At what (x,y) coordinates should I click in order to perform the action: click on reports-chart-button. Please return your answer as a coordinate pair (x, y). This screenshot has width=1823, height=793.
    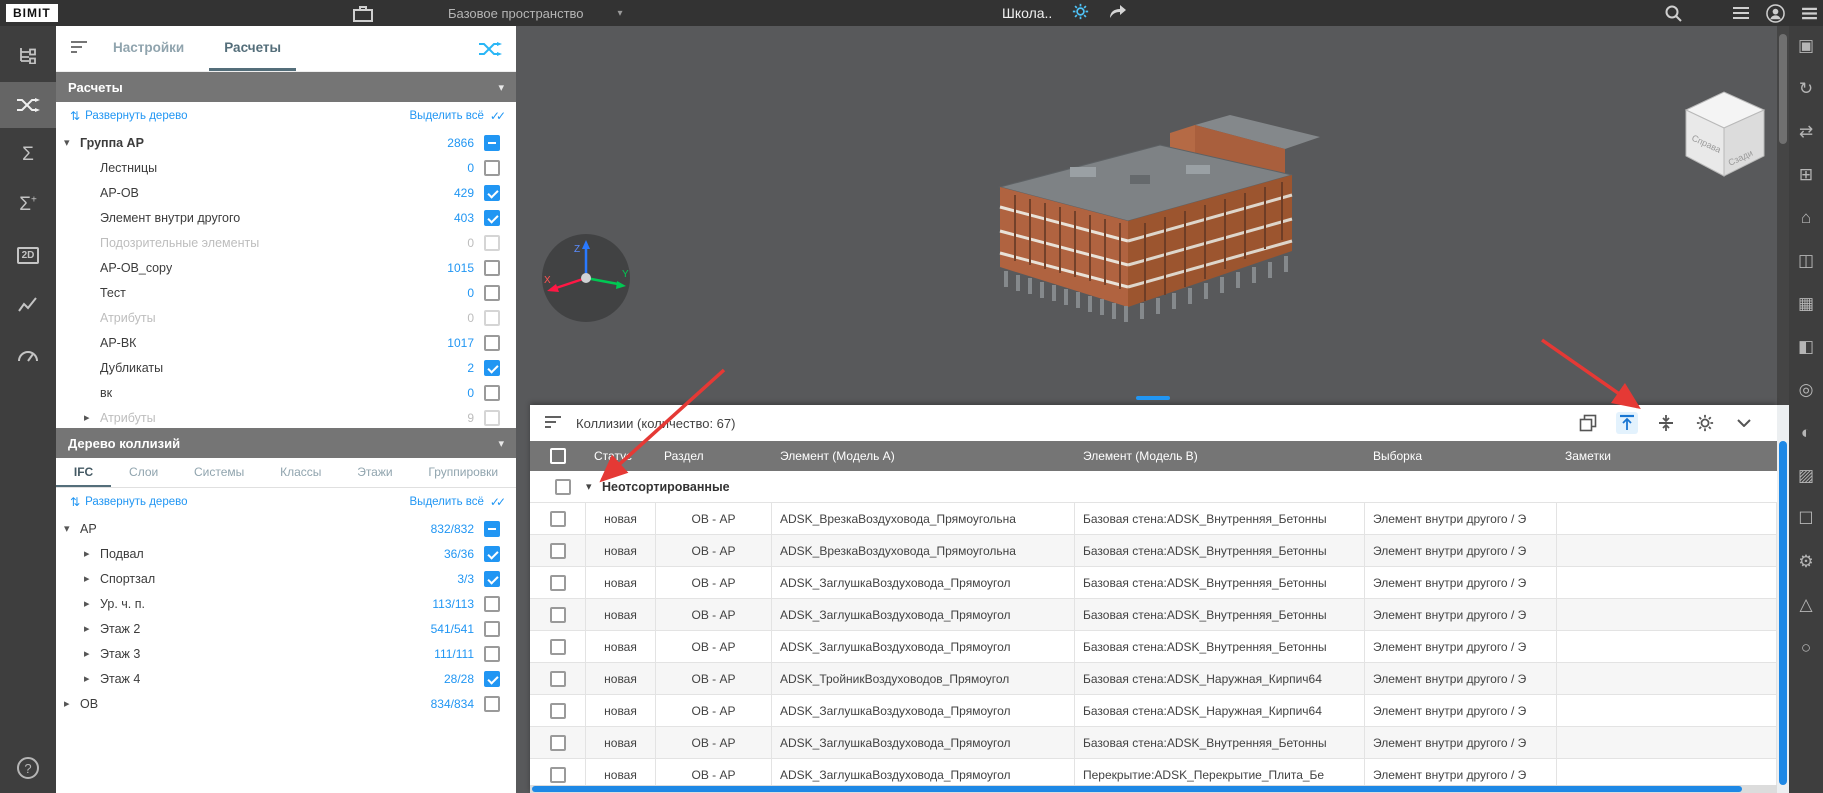
    Looking at the image, I should click on (28, 305).